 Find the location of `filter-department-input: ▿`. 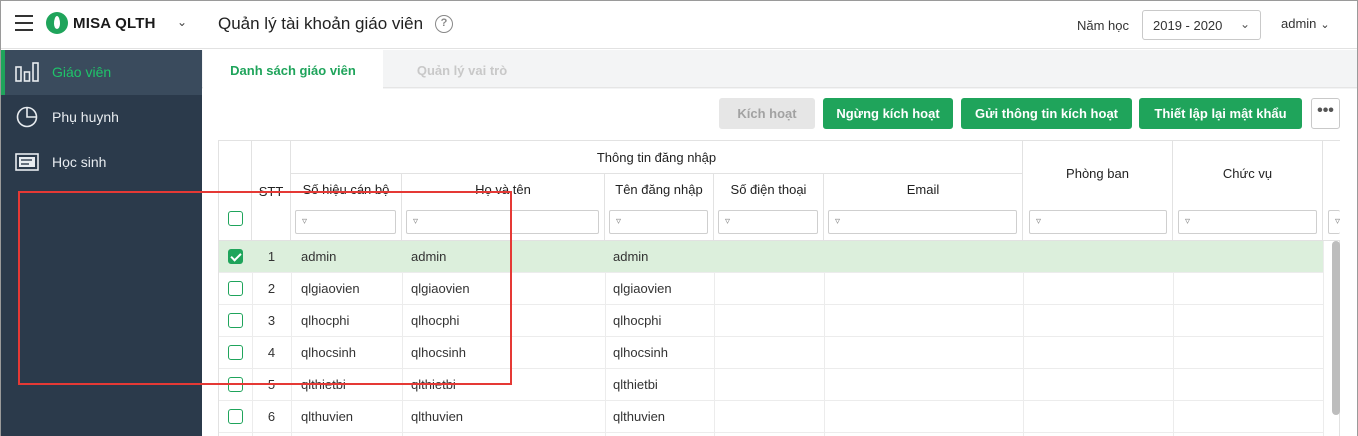

filter-department-input: ▿ is located at coordinates (1098, 222).